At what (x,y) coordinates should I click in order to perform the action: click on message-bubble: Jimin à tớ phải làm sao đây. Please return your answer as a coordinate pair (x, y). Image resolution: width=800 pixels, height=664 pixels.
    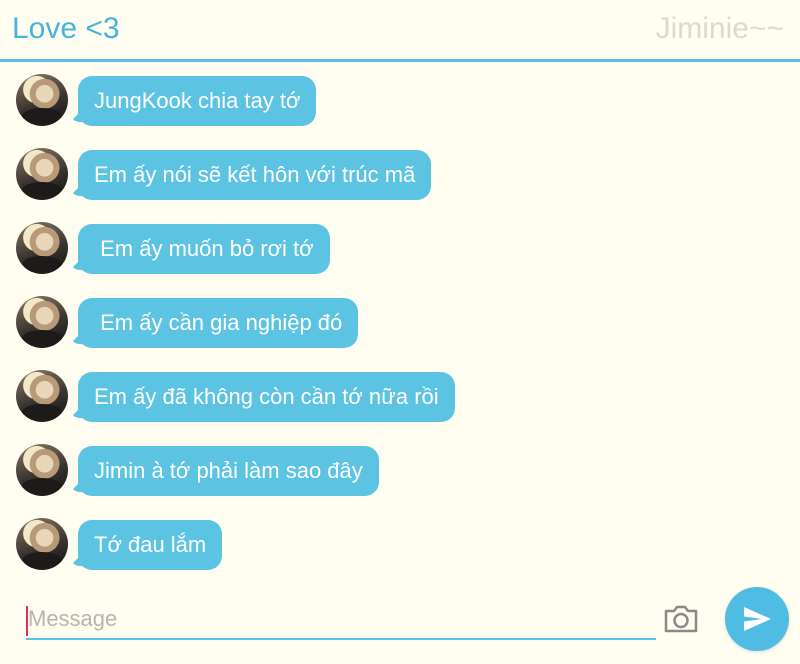
    Looking at the image, I should click on (228, 471).